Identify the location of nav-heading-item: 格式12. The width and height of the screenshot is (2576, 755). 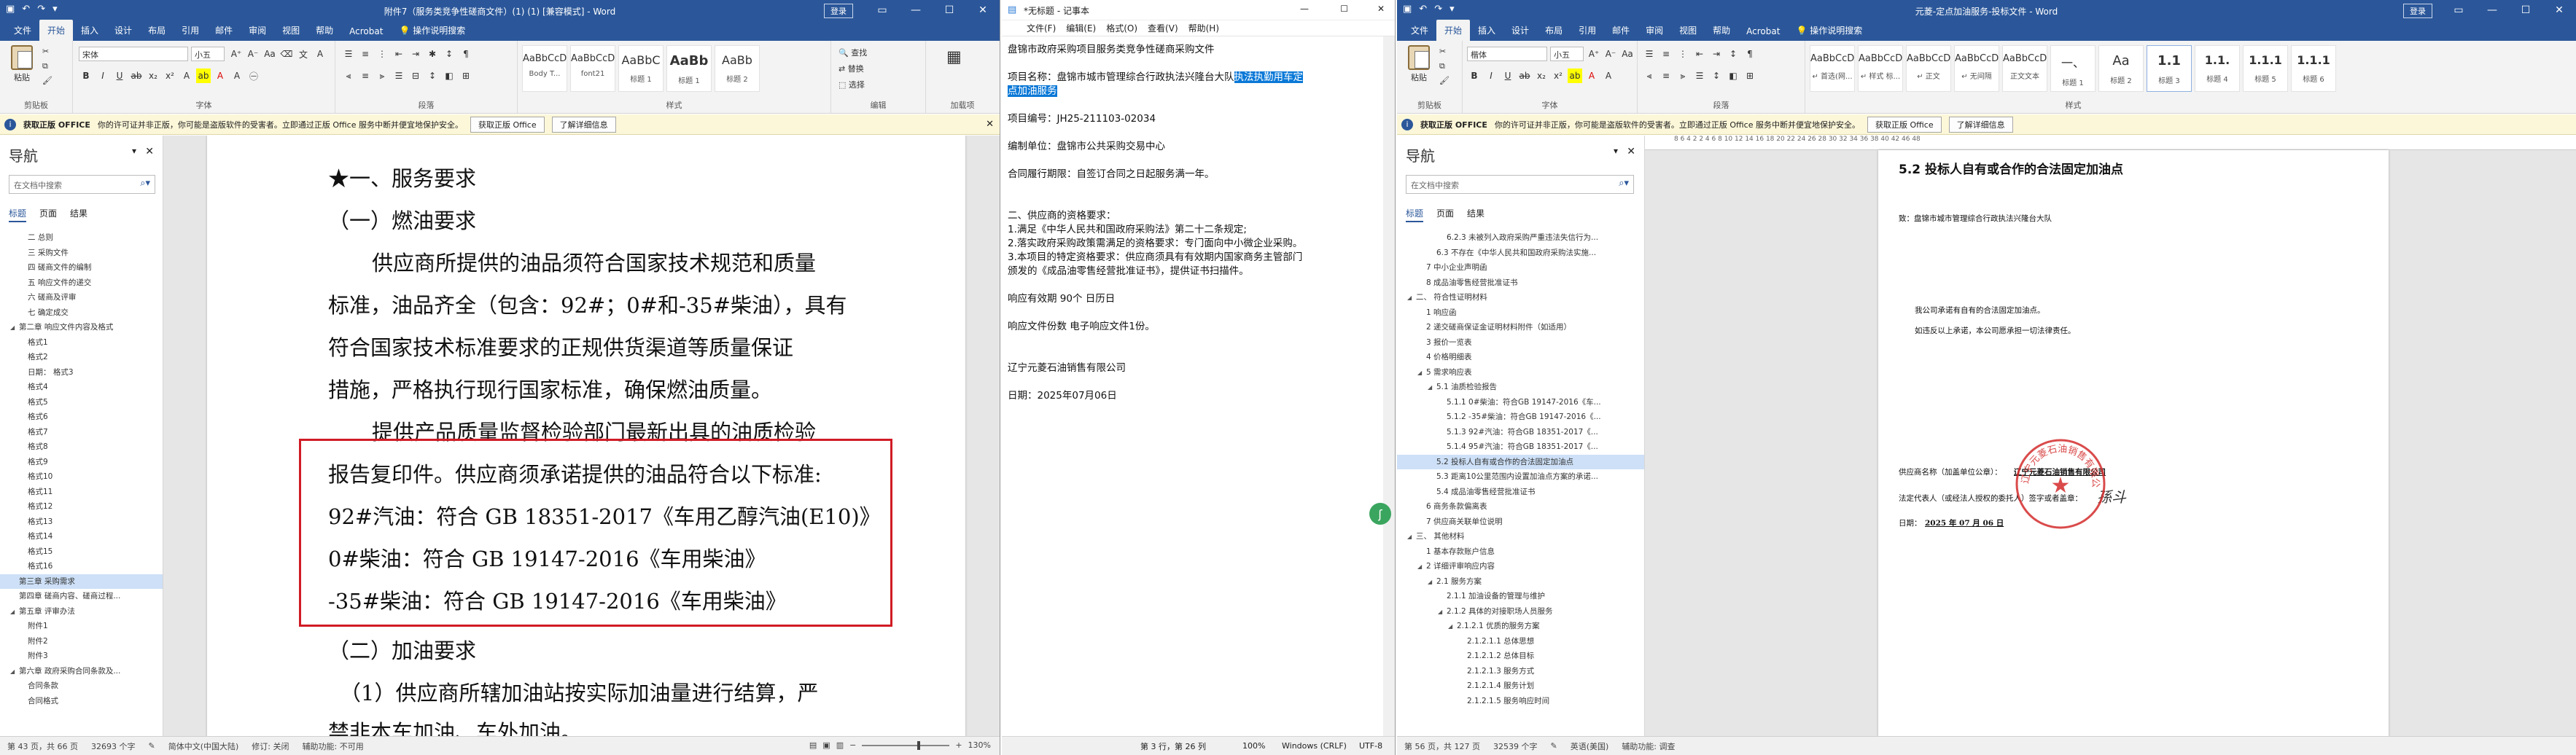
(81, 507).